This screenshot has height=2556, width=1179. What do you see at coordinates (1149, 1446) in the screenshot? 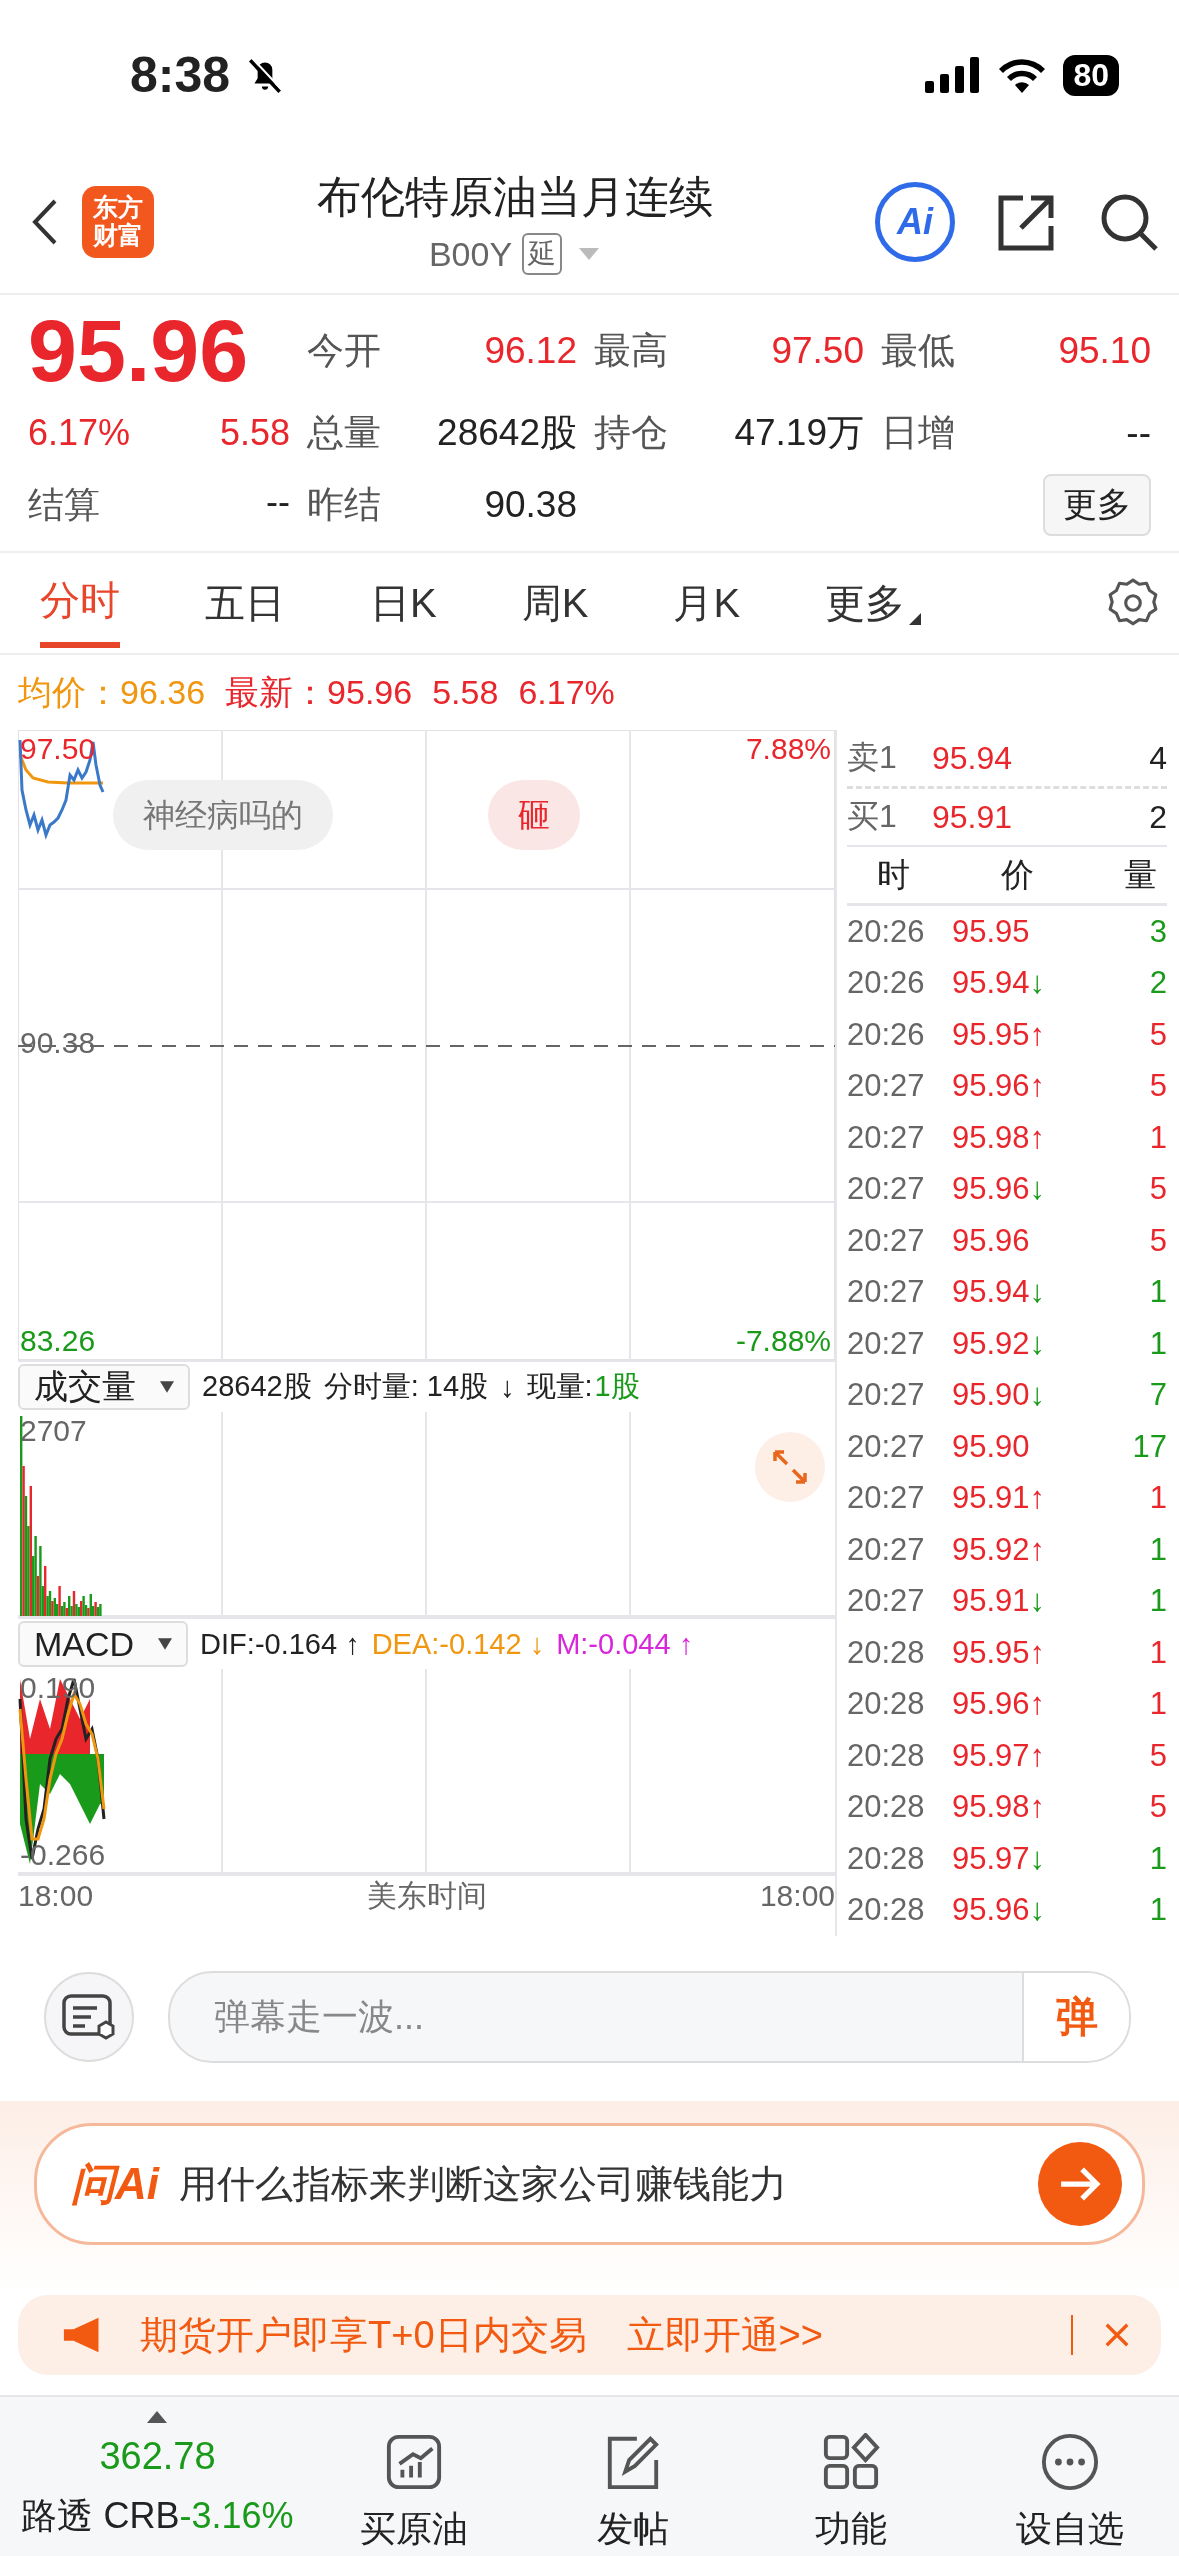
I see `trade-volume: 17` at bounding box center [1149, 1446].